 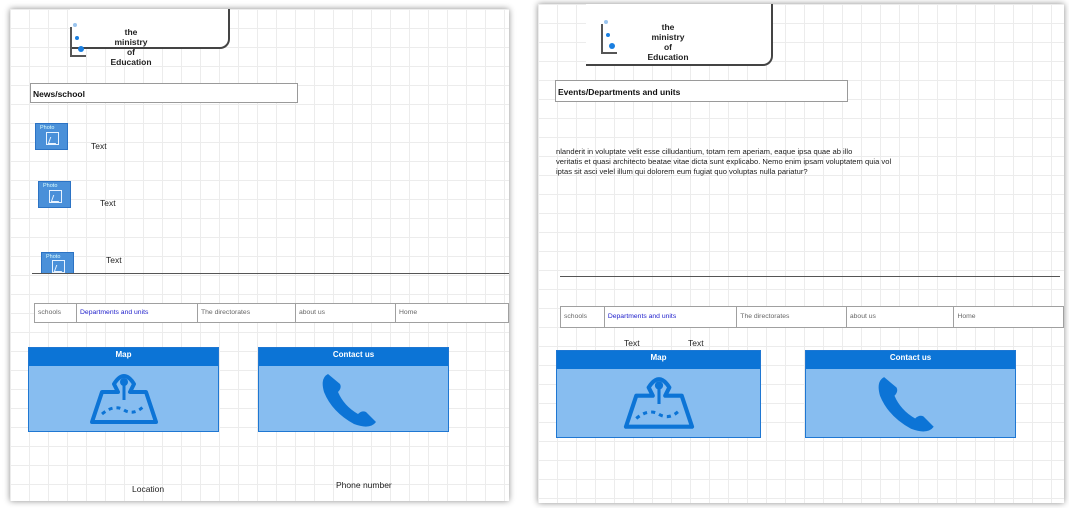 What do you see at coordinates (364, 485) in the screenshot?
I see `phone-number-label: Phone number` at bounding box center [364, 485].